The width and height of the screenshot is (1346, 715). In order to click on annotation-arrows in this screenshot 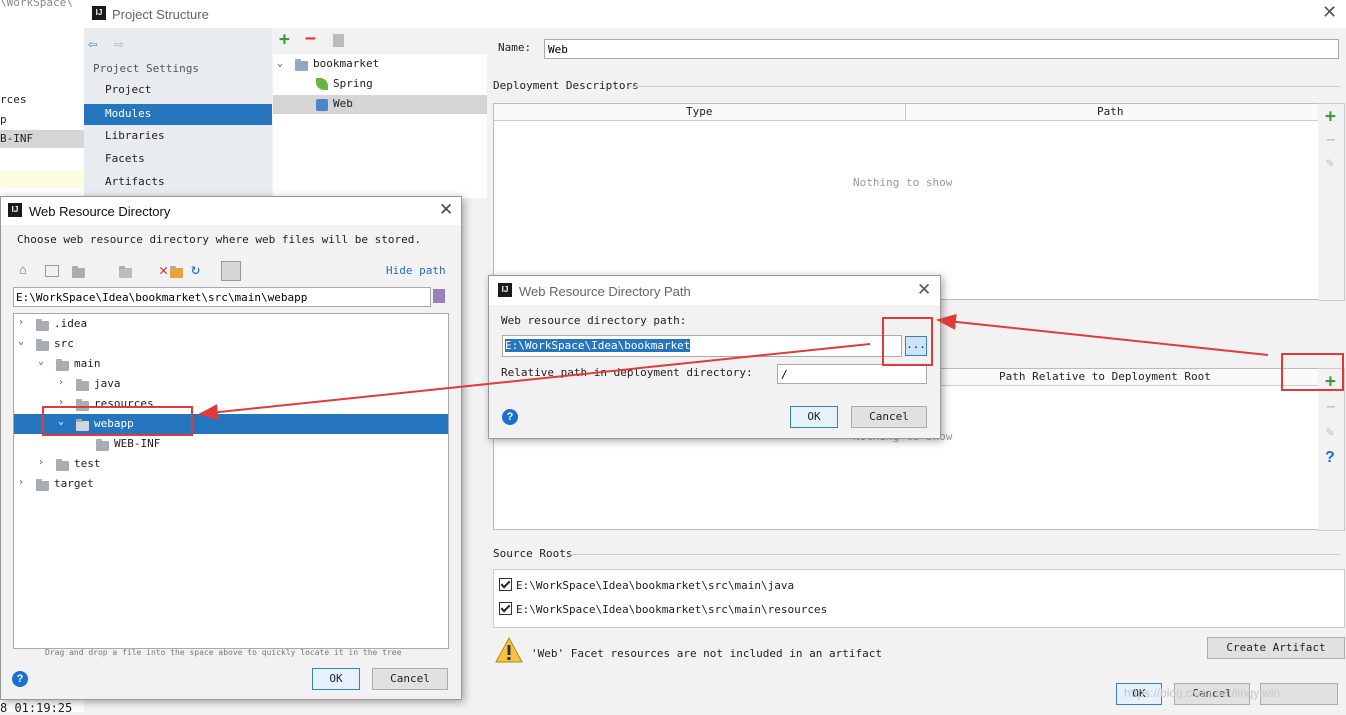, I will do `click(733, 367)`.